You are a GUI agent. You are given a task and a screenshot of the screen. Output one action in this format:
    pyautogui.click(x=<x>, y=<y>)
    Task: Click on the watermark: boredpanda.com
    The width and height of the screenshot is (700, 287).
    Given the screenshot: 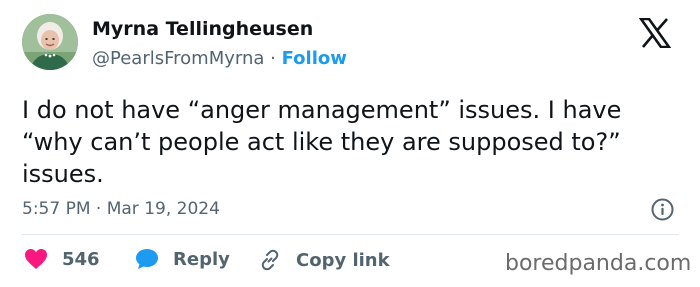 What is the action you would take?
    pyautogui.click(x=598, y=263)
    